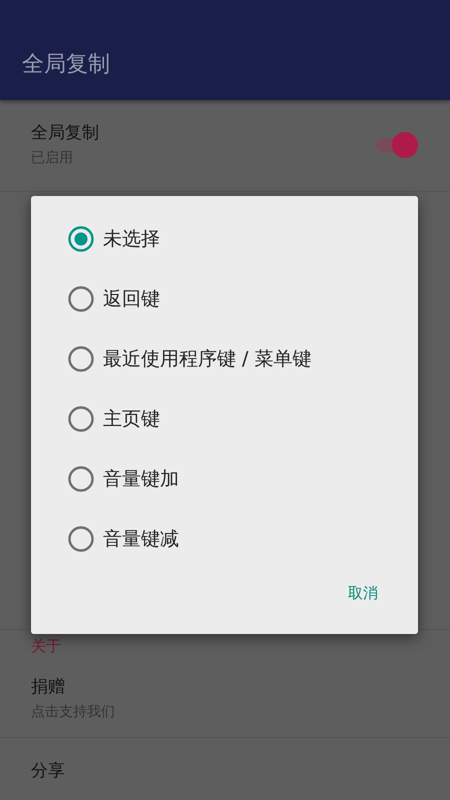  I want to click on radio-option: 音量键减, so click(243, 539).